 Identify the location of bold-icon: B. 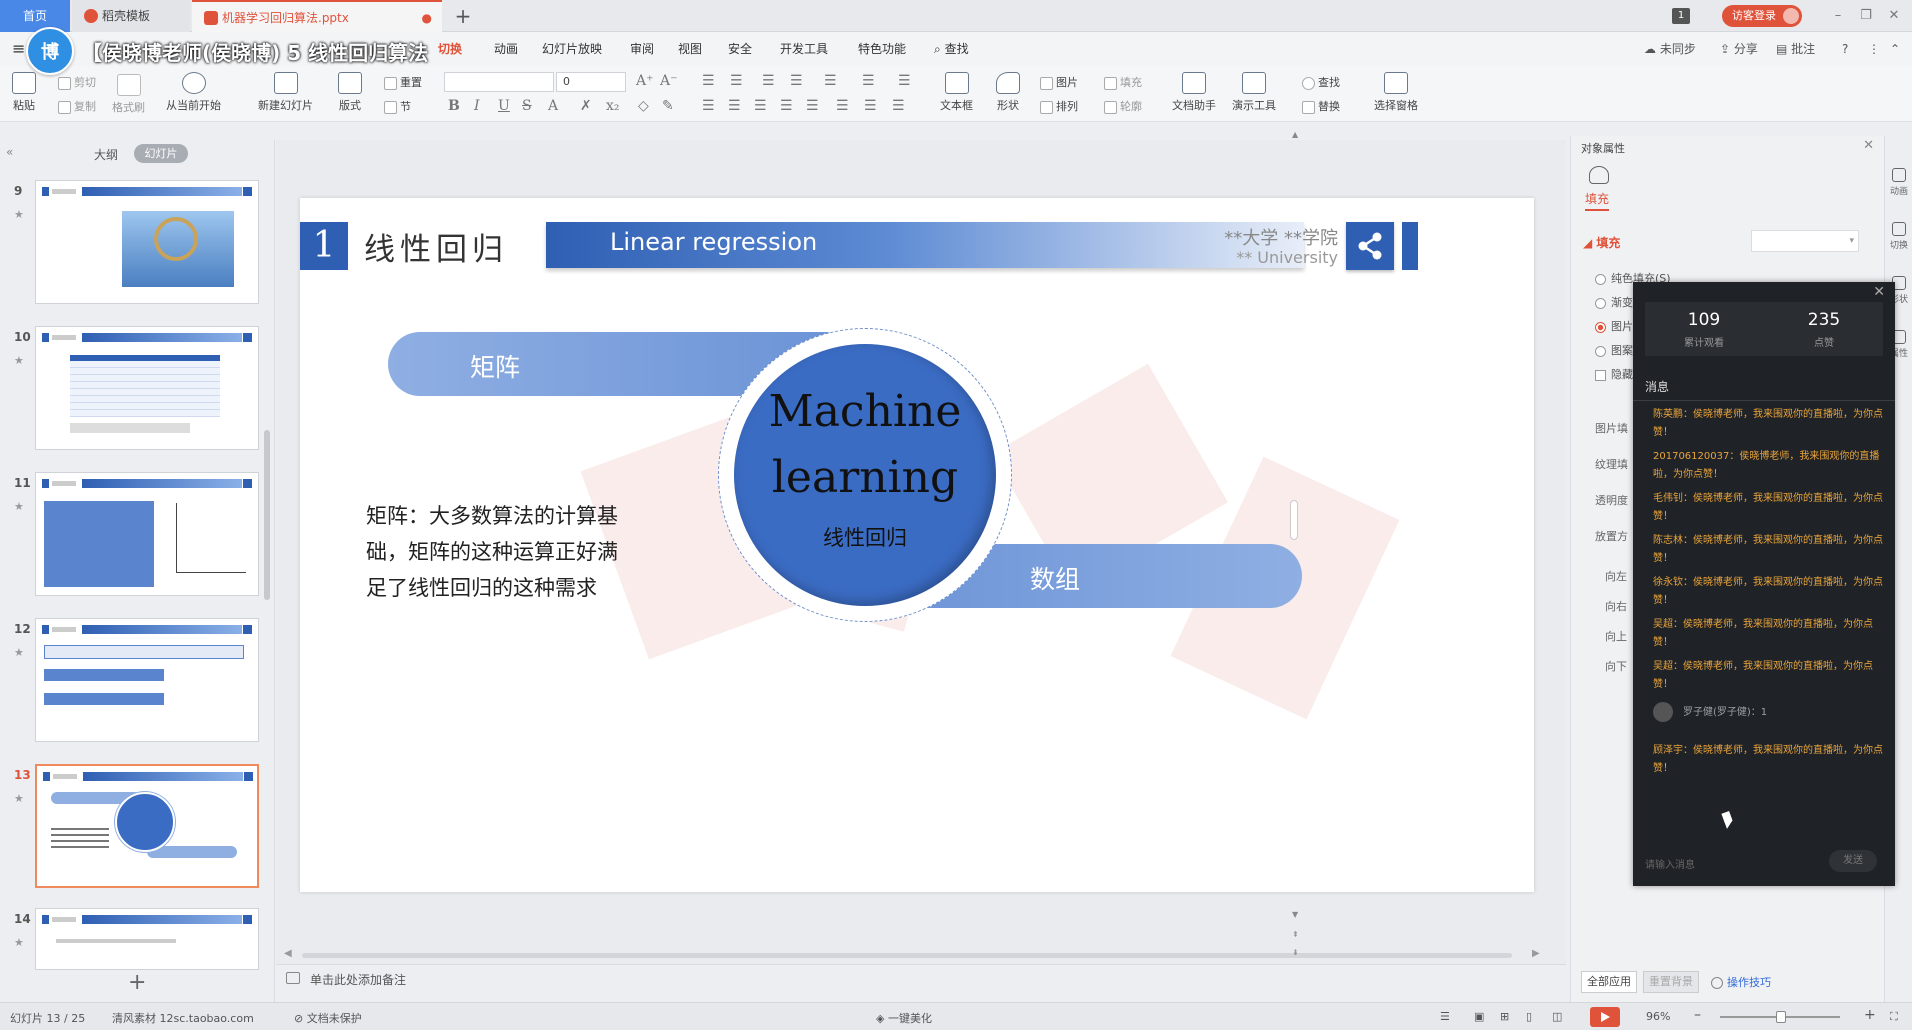
(454, 106).